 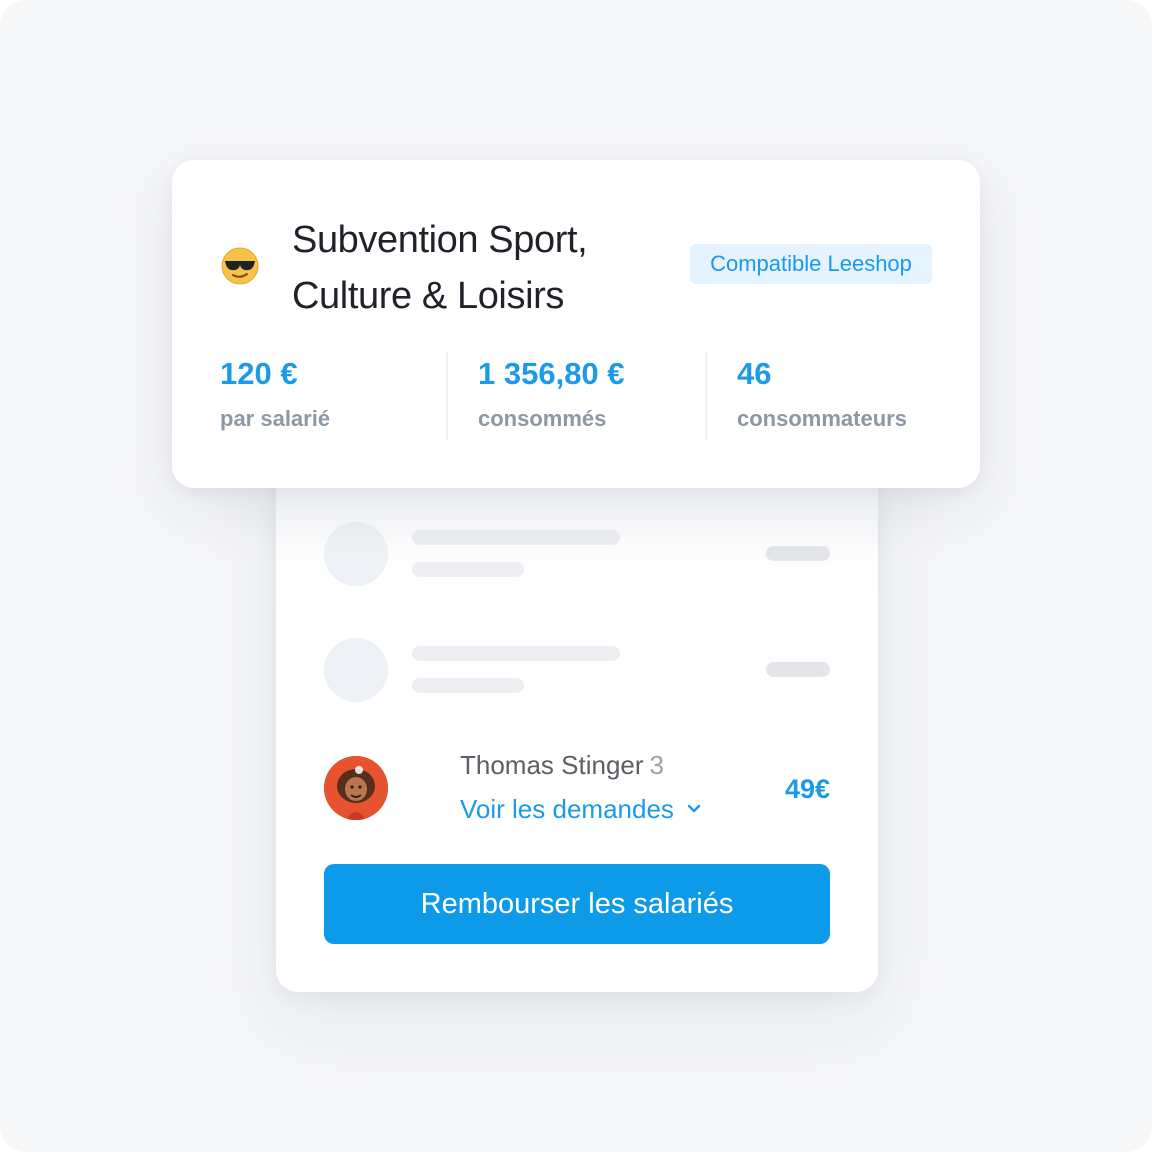 What do you see at coordinates (656, 765) in the screenshot?
I see `request-count: 3` at bounding box center [656, 765].